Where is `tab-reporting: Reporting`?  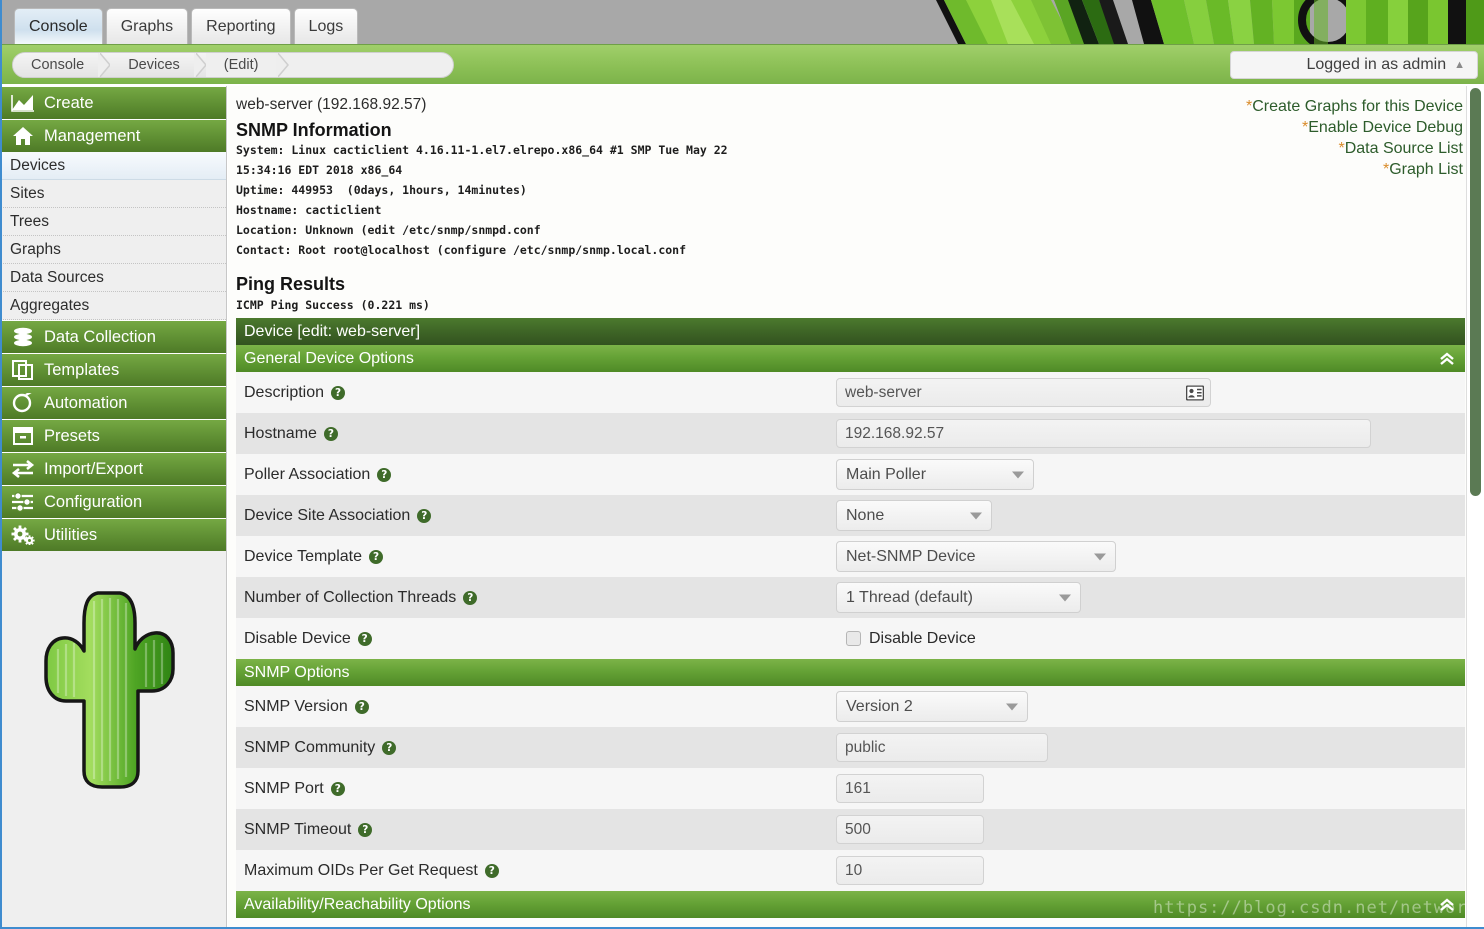 tab-reporting: Reporting is located at coordinates (241, 26).